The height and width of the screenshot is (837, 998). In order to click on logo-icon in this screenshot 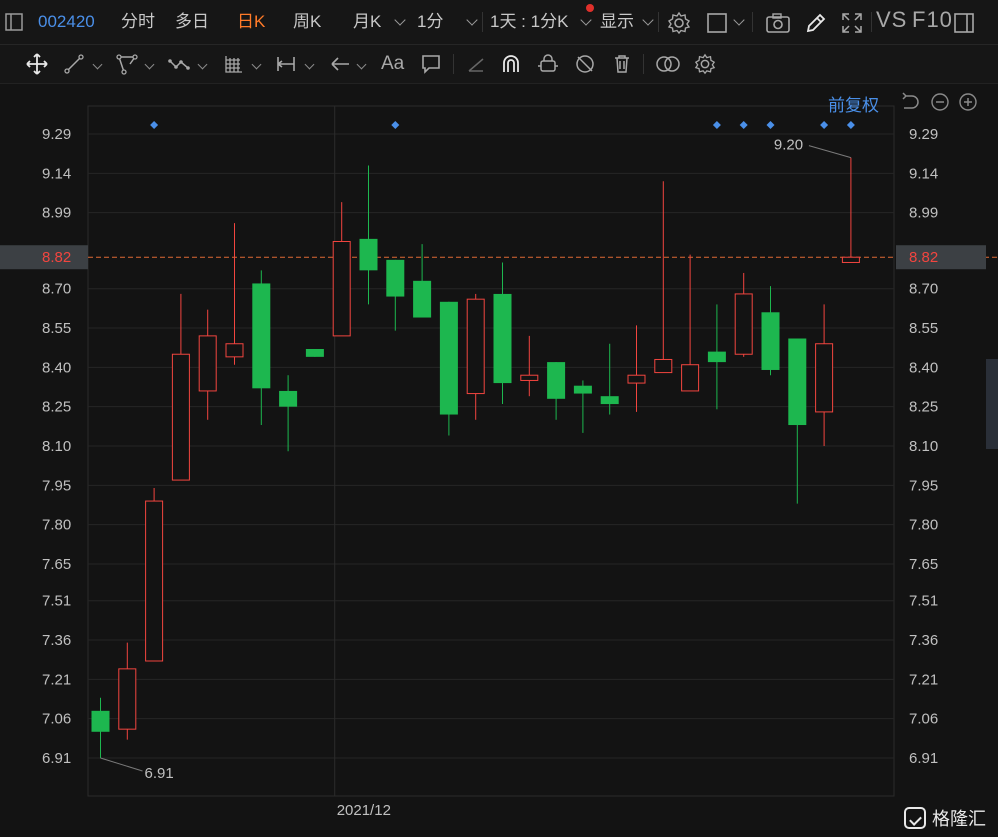, I will do `click(915, 818)`.